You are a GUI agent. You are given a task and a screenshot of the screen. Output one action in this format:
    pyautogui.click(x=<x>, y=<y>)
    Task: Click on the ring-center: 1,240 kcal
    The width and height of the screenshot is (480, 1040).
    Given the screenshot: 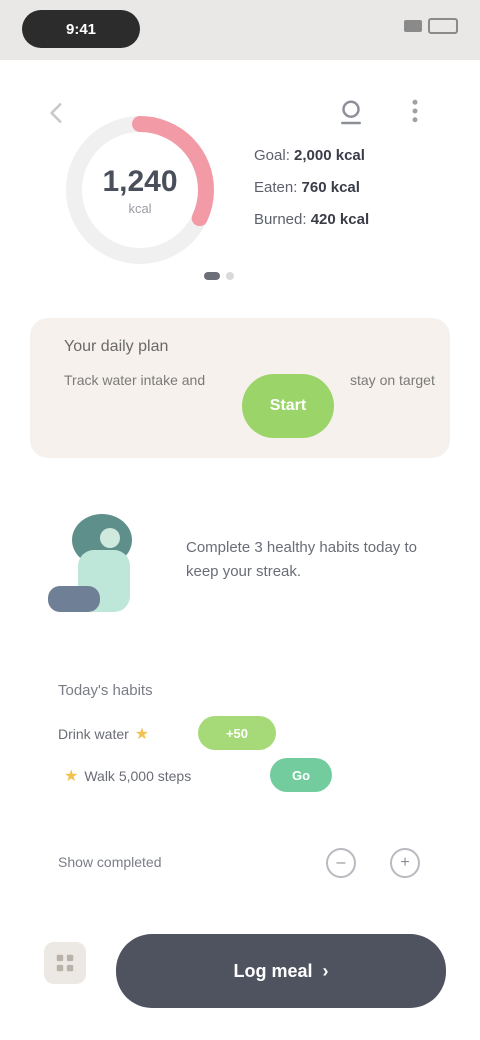 What is the action you would take?
    pyautogui.click(x=140, y=190)
    